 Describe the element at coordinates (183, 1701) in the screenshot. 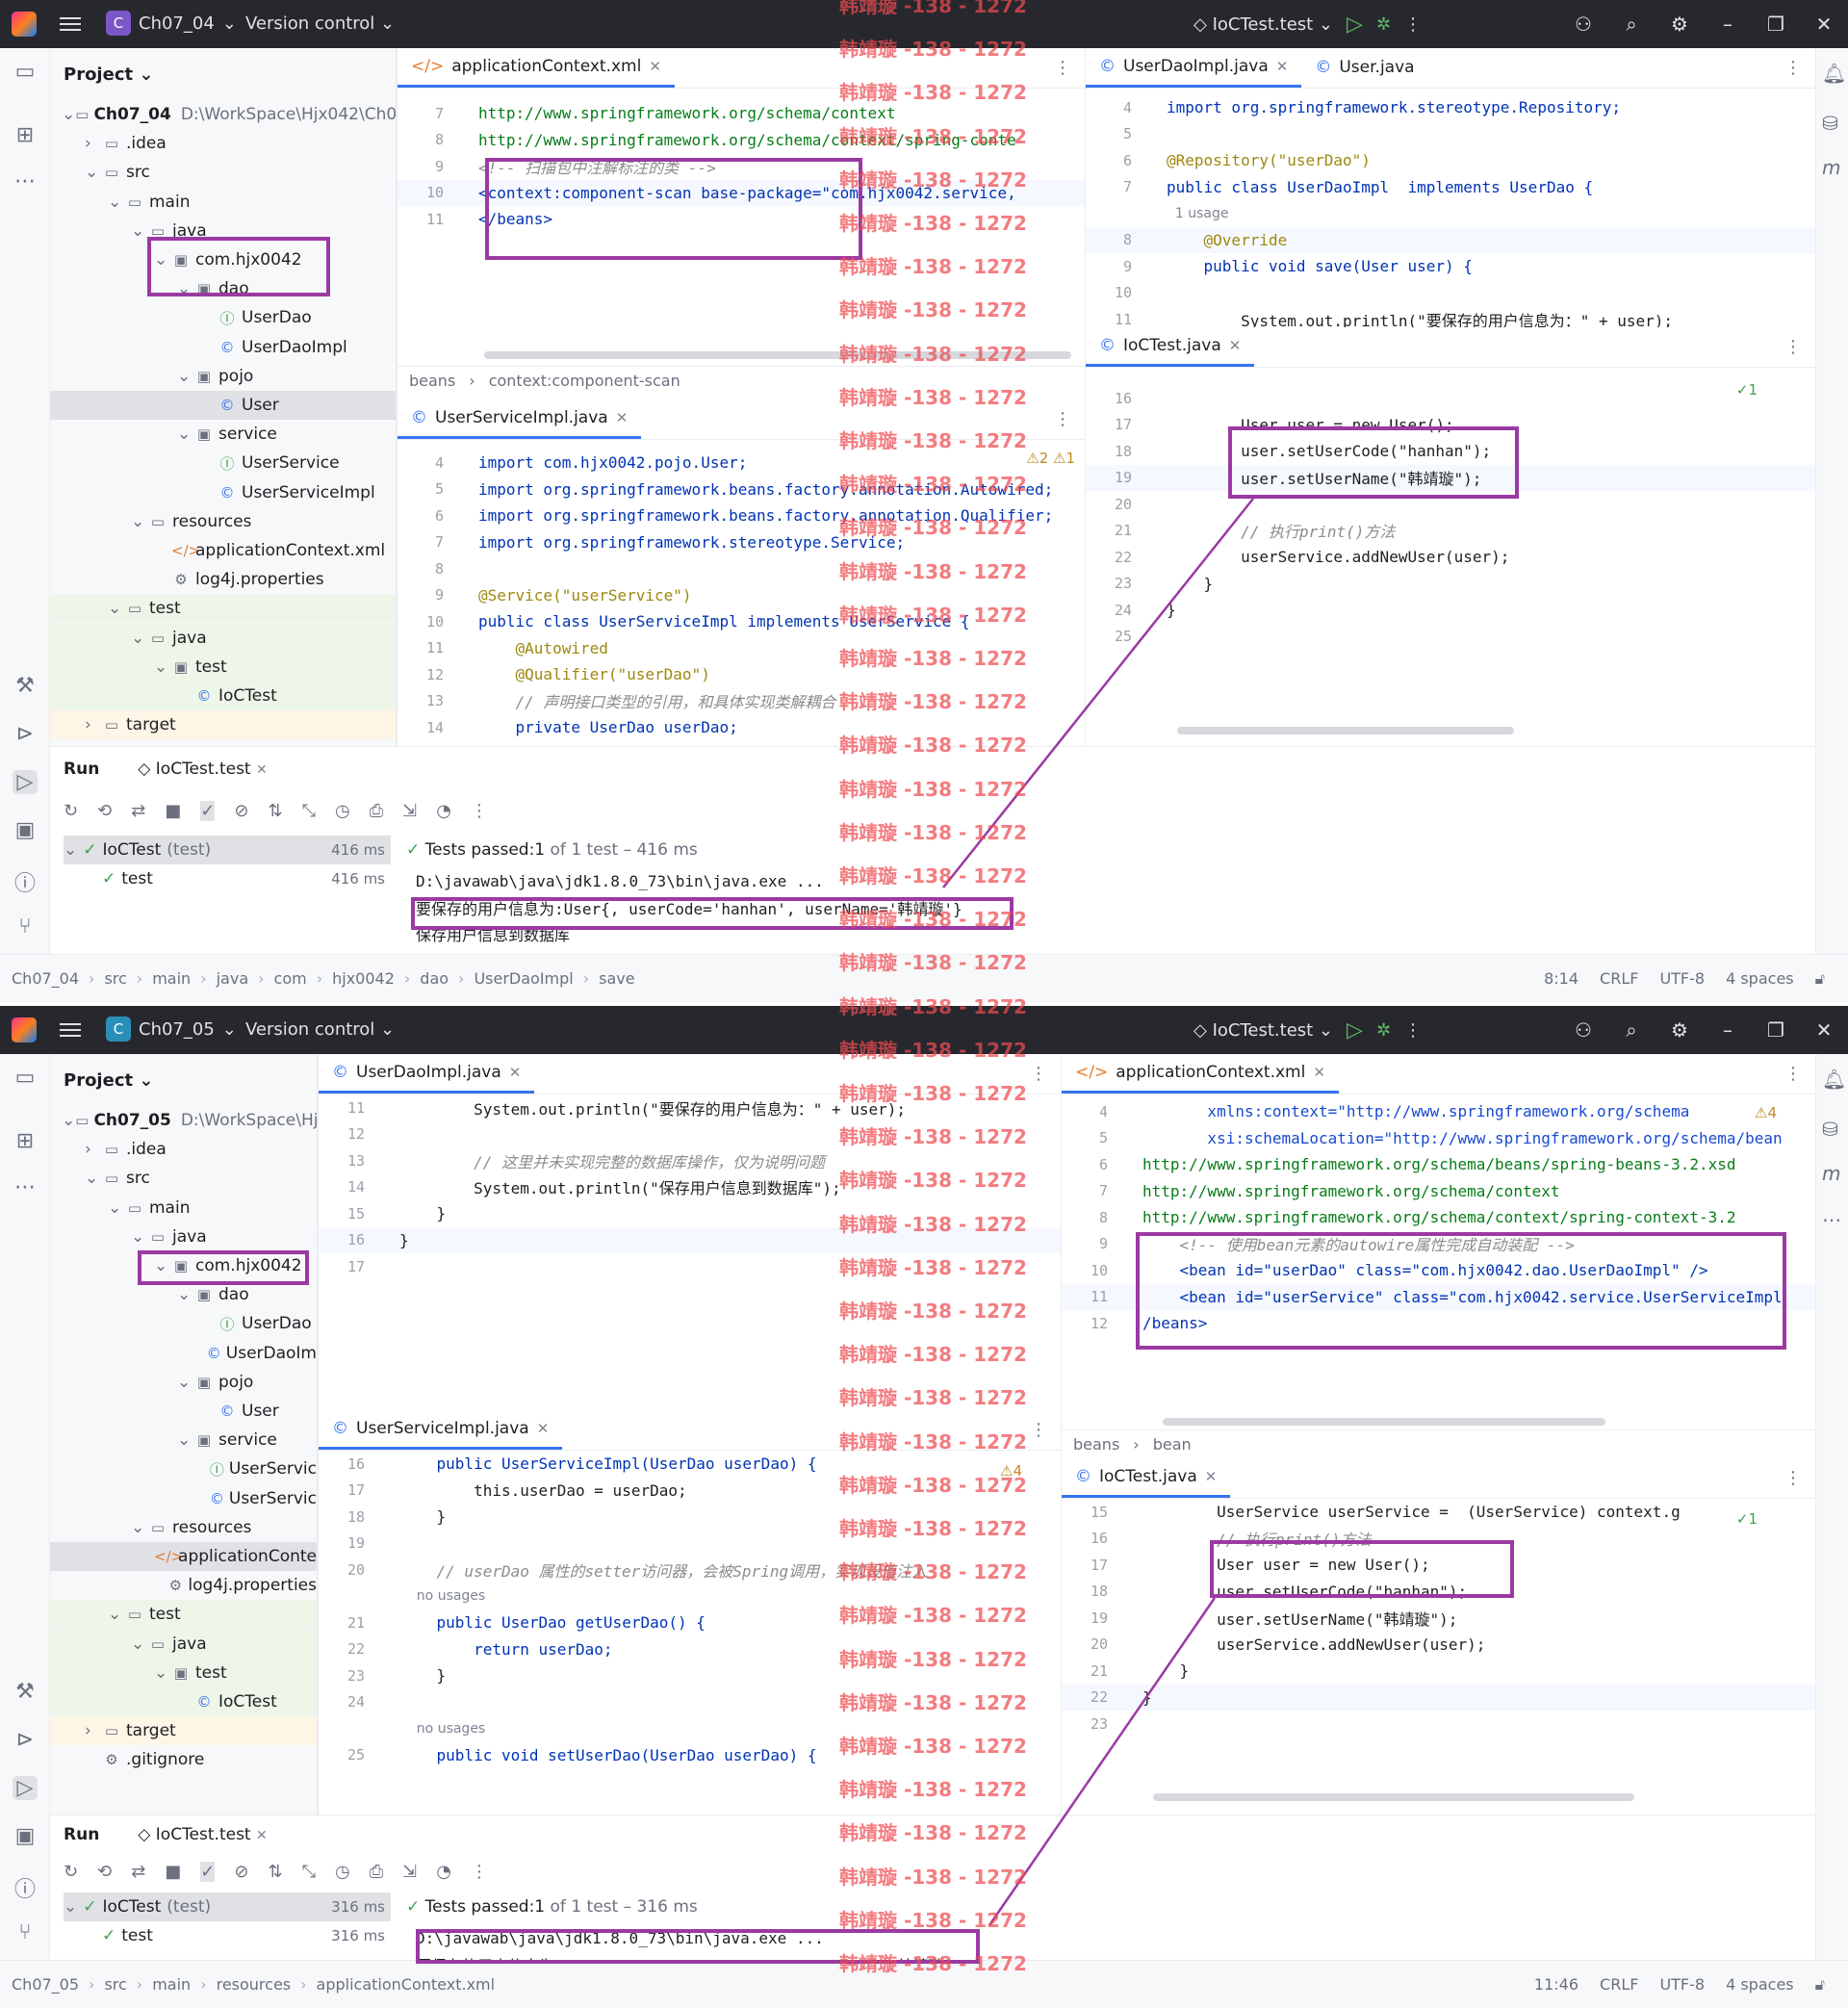

I see `tree-item: © IoCTest` at that location.